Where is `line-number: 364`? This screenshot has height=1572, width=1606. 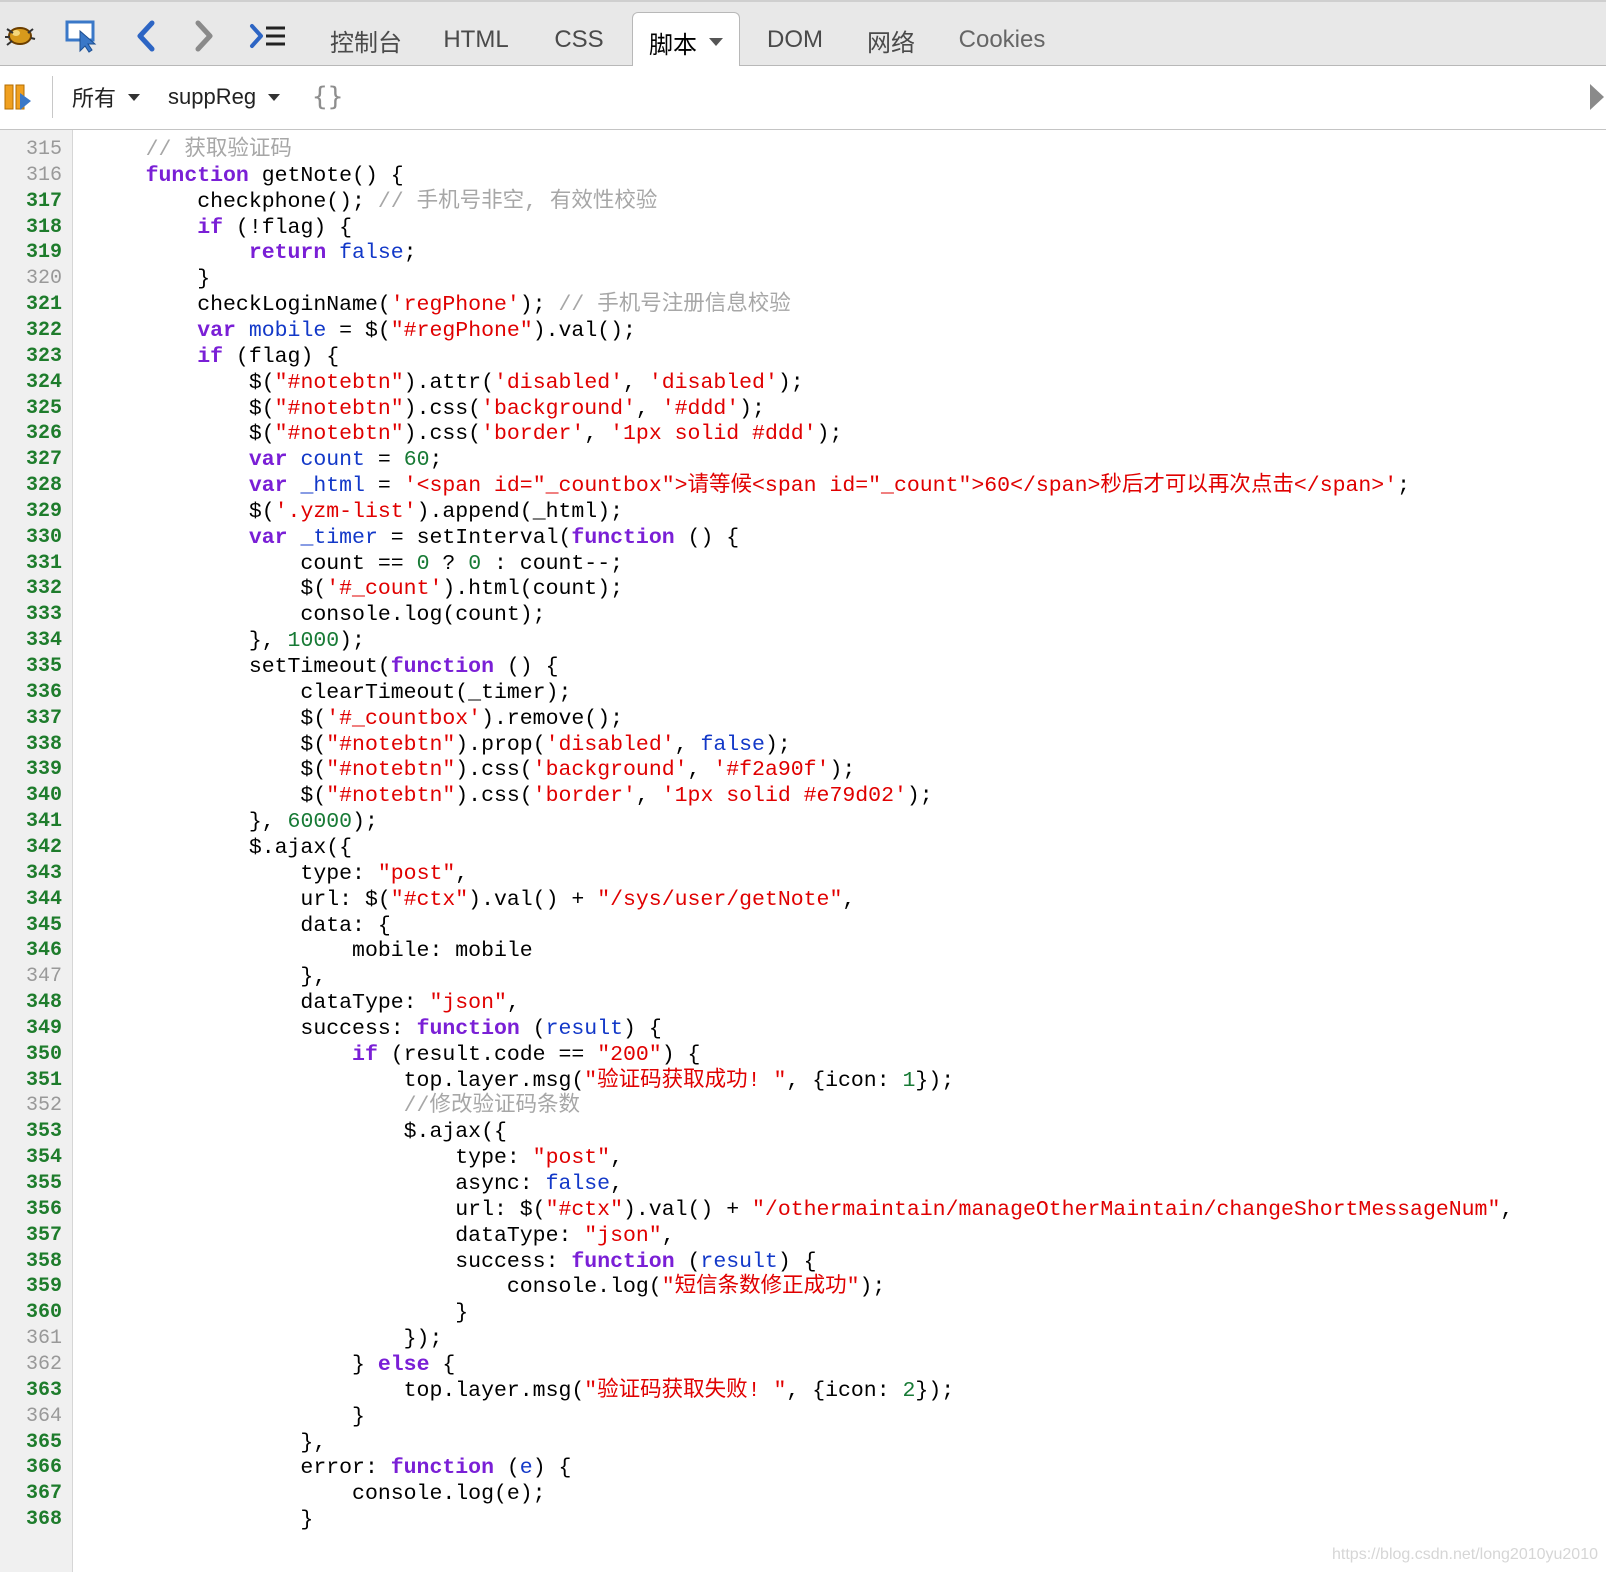 line-number: 364 is located at coordinates (31, 1417).